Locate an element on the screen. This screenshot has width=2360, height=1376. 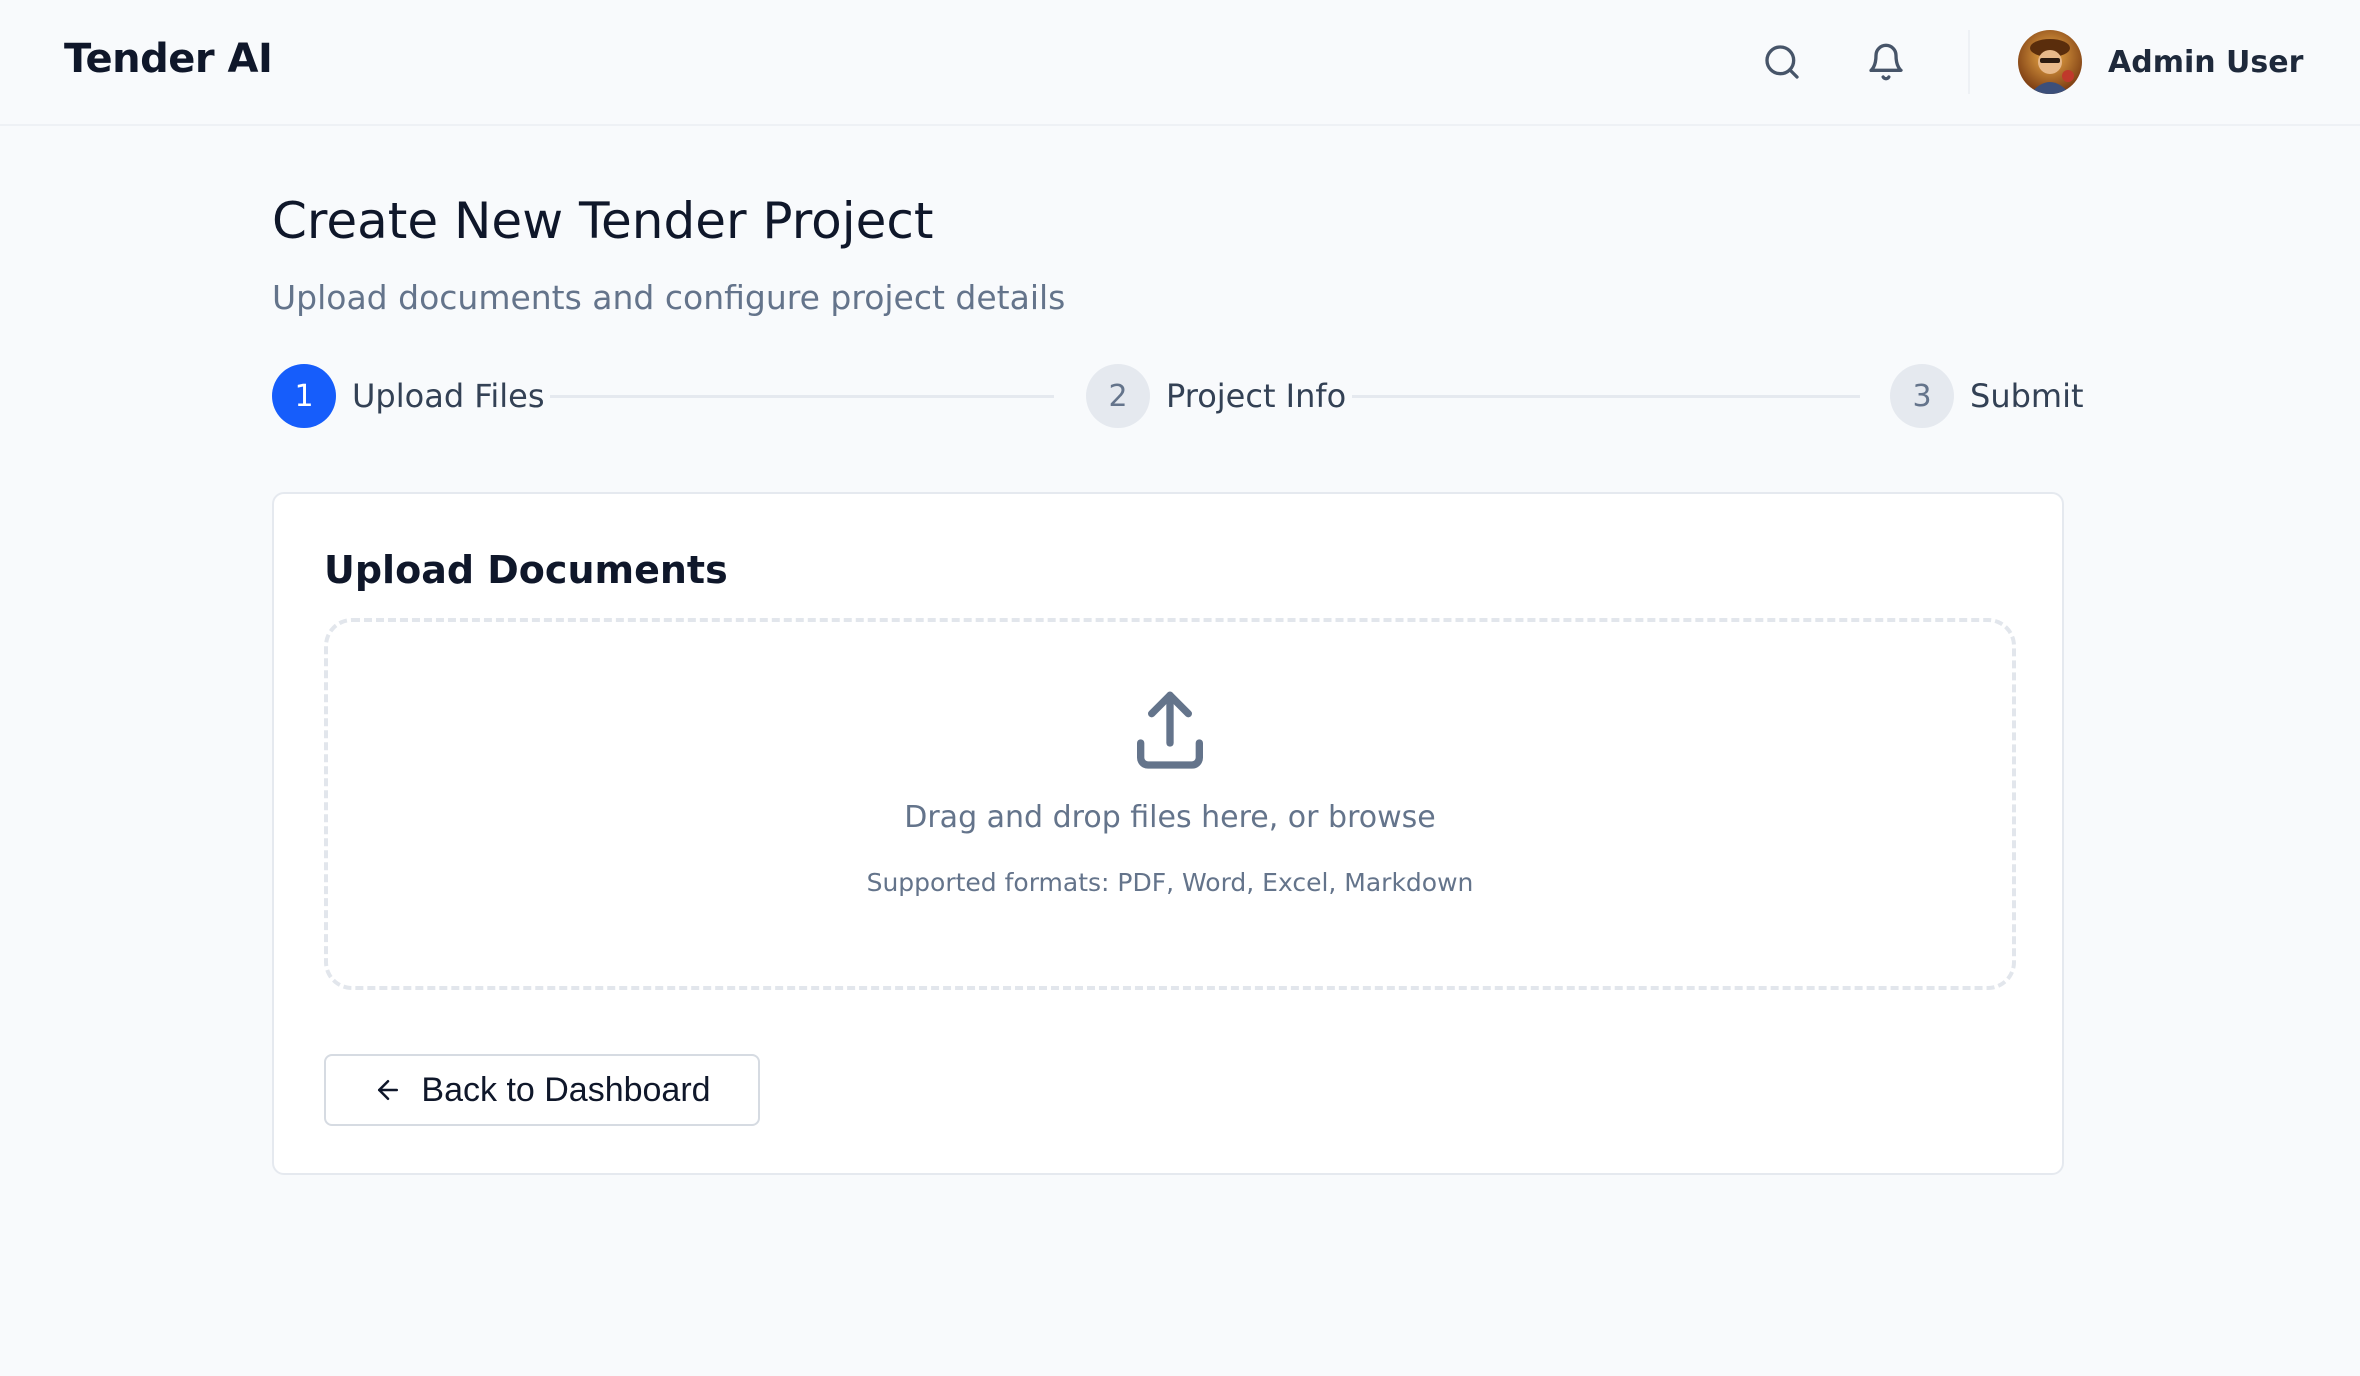
app-logo-text: Tender AI is located at coordinates (168, 59).